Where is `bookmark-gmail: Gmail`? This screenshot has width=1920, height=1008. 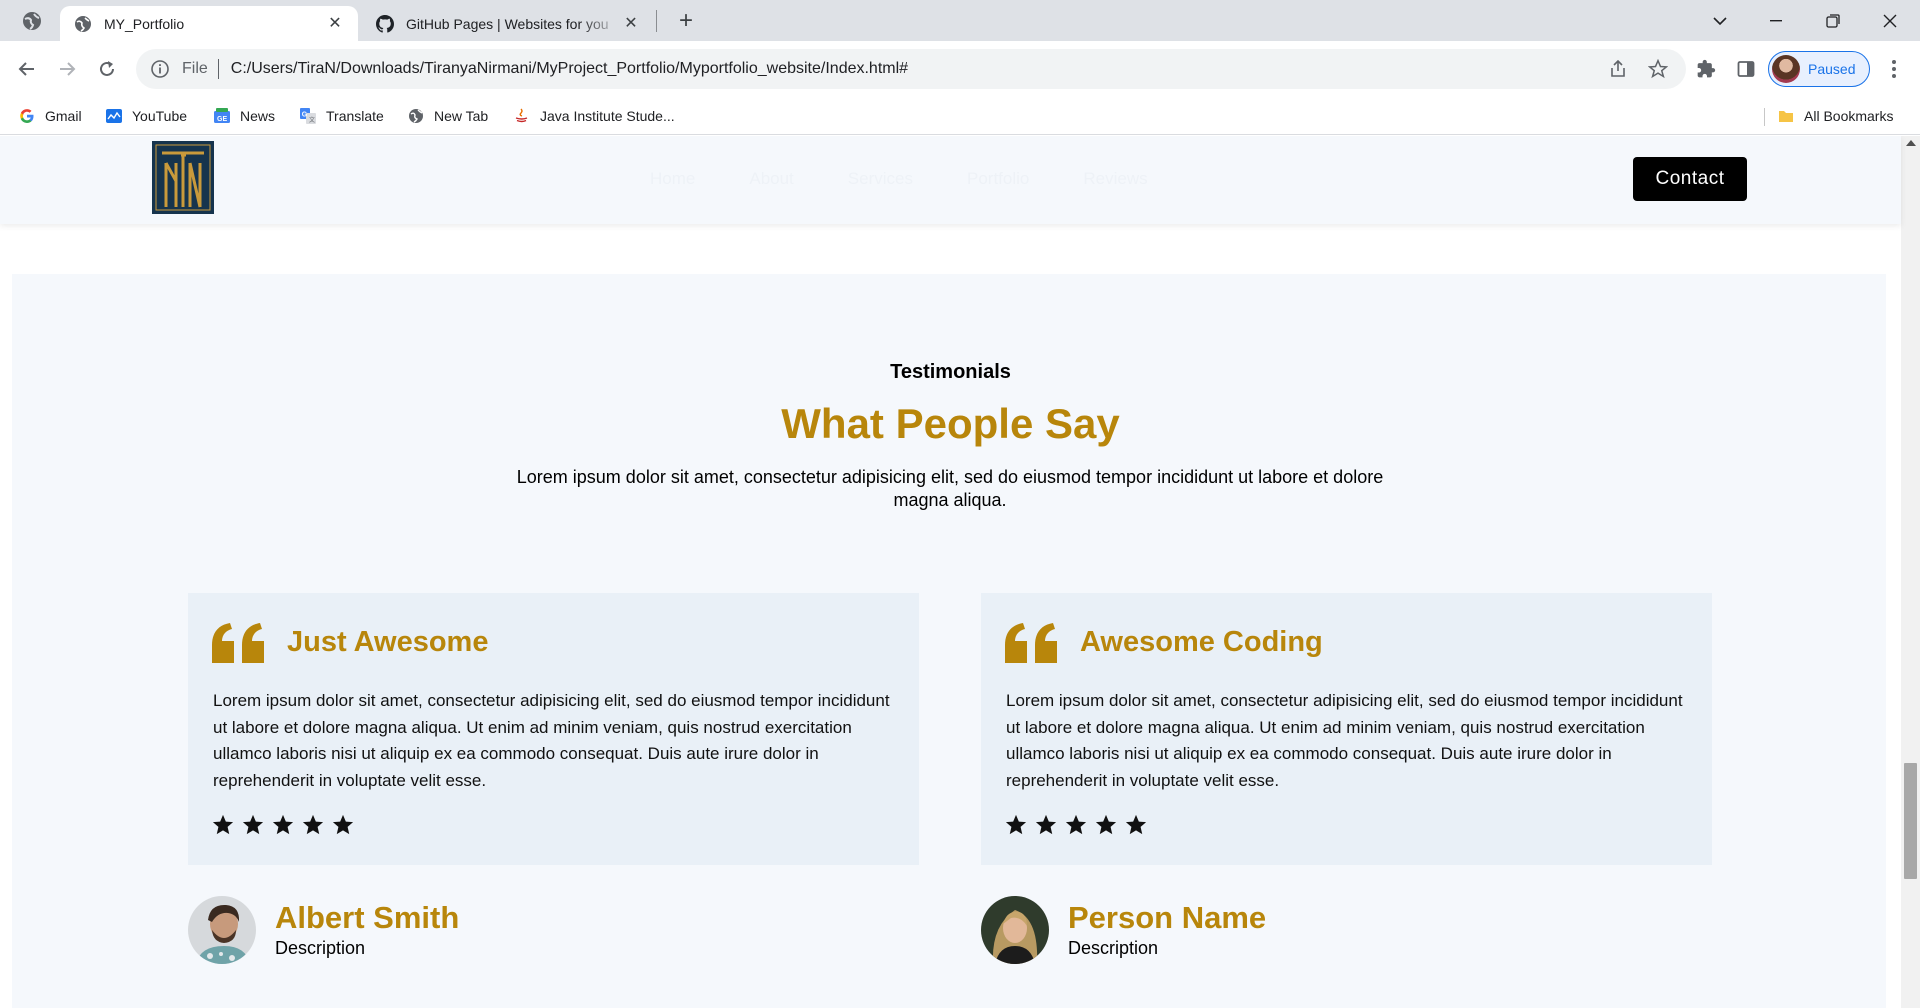
bookmark-gmail: Gmail is located at coordinates (50, 116).